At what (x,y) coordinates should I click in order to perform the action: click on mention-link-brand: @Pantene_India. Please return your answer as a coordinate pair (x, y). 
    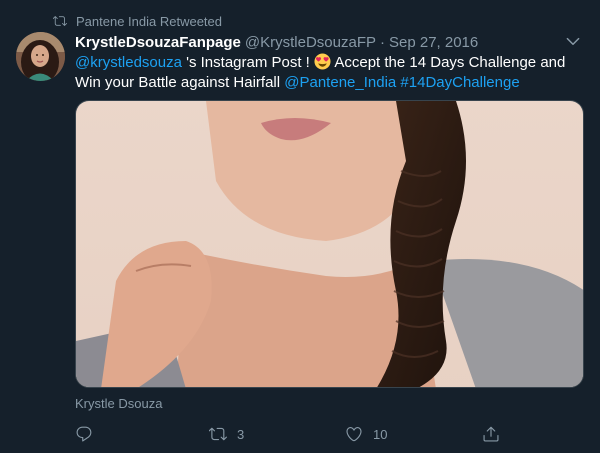
    Looking at the image, I should click on (340, 82).